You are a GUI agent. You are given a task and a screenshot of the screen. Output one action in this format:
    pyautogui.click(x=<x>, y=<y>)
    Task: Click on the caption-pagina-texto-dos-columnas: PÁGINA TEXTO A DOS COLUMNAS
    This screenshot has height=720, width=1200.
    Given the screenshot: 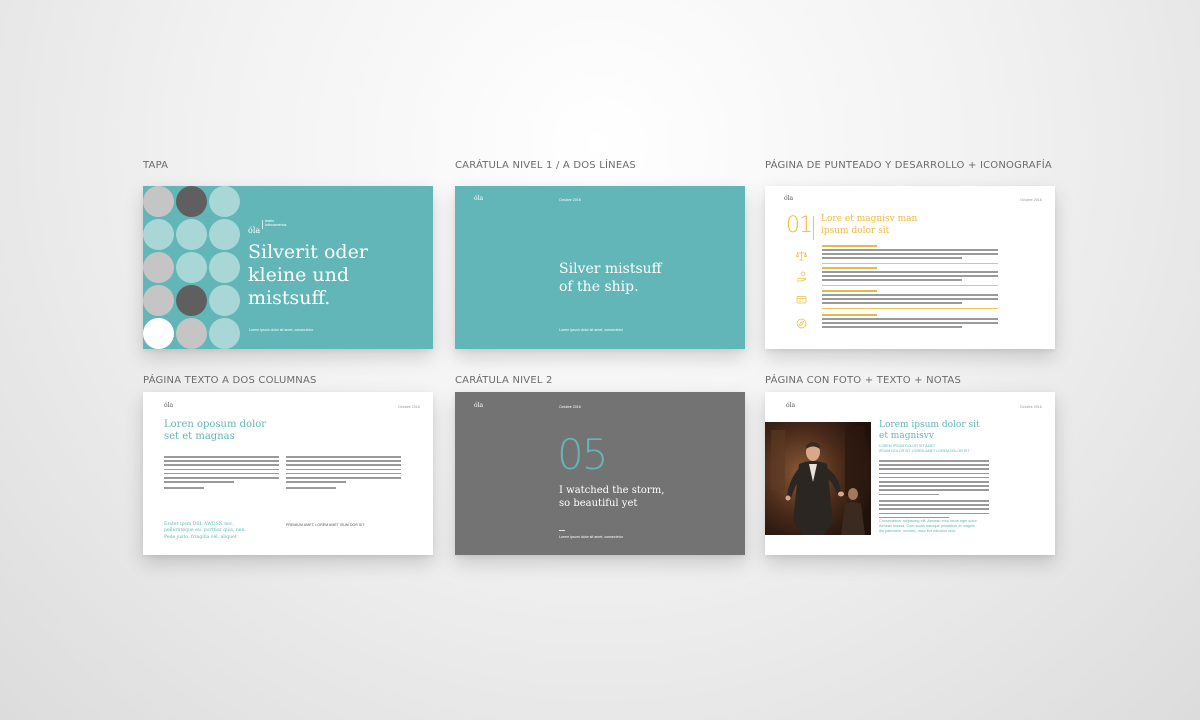 What is the action you would take?
    pyautogui.click(x=230, y=380)
    